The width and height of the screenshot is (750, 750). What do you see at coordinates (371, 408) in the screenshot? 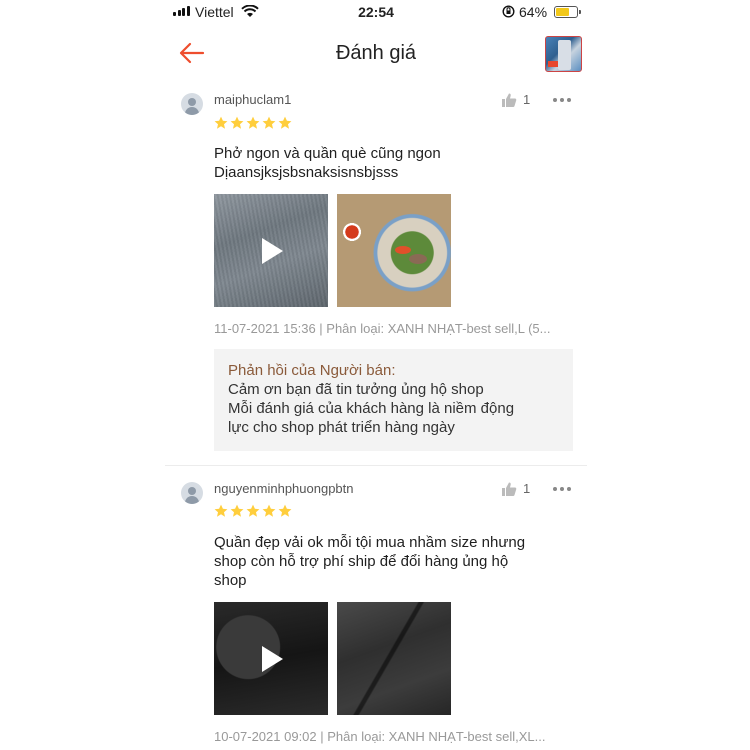
I see `seller-reply-line: Mỗi đánh giá của khách hàng là niềm động` at bounding box center [371, 408].